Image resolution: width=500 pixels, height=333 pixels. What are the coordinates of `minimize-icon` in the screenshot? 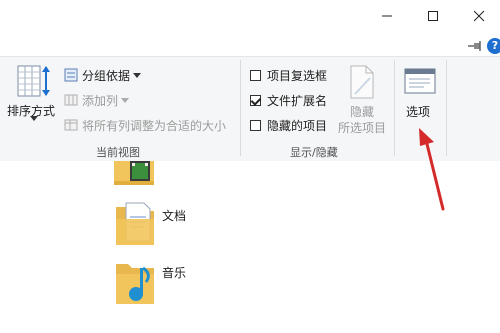 It's located at (387, 16).